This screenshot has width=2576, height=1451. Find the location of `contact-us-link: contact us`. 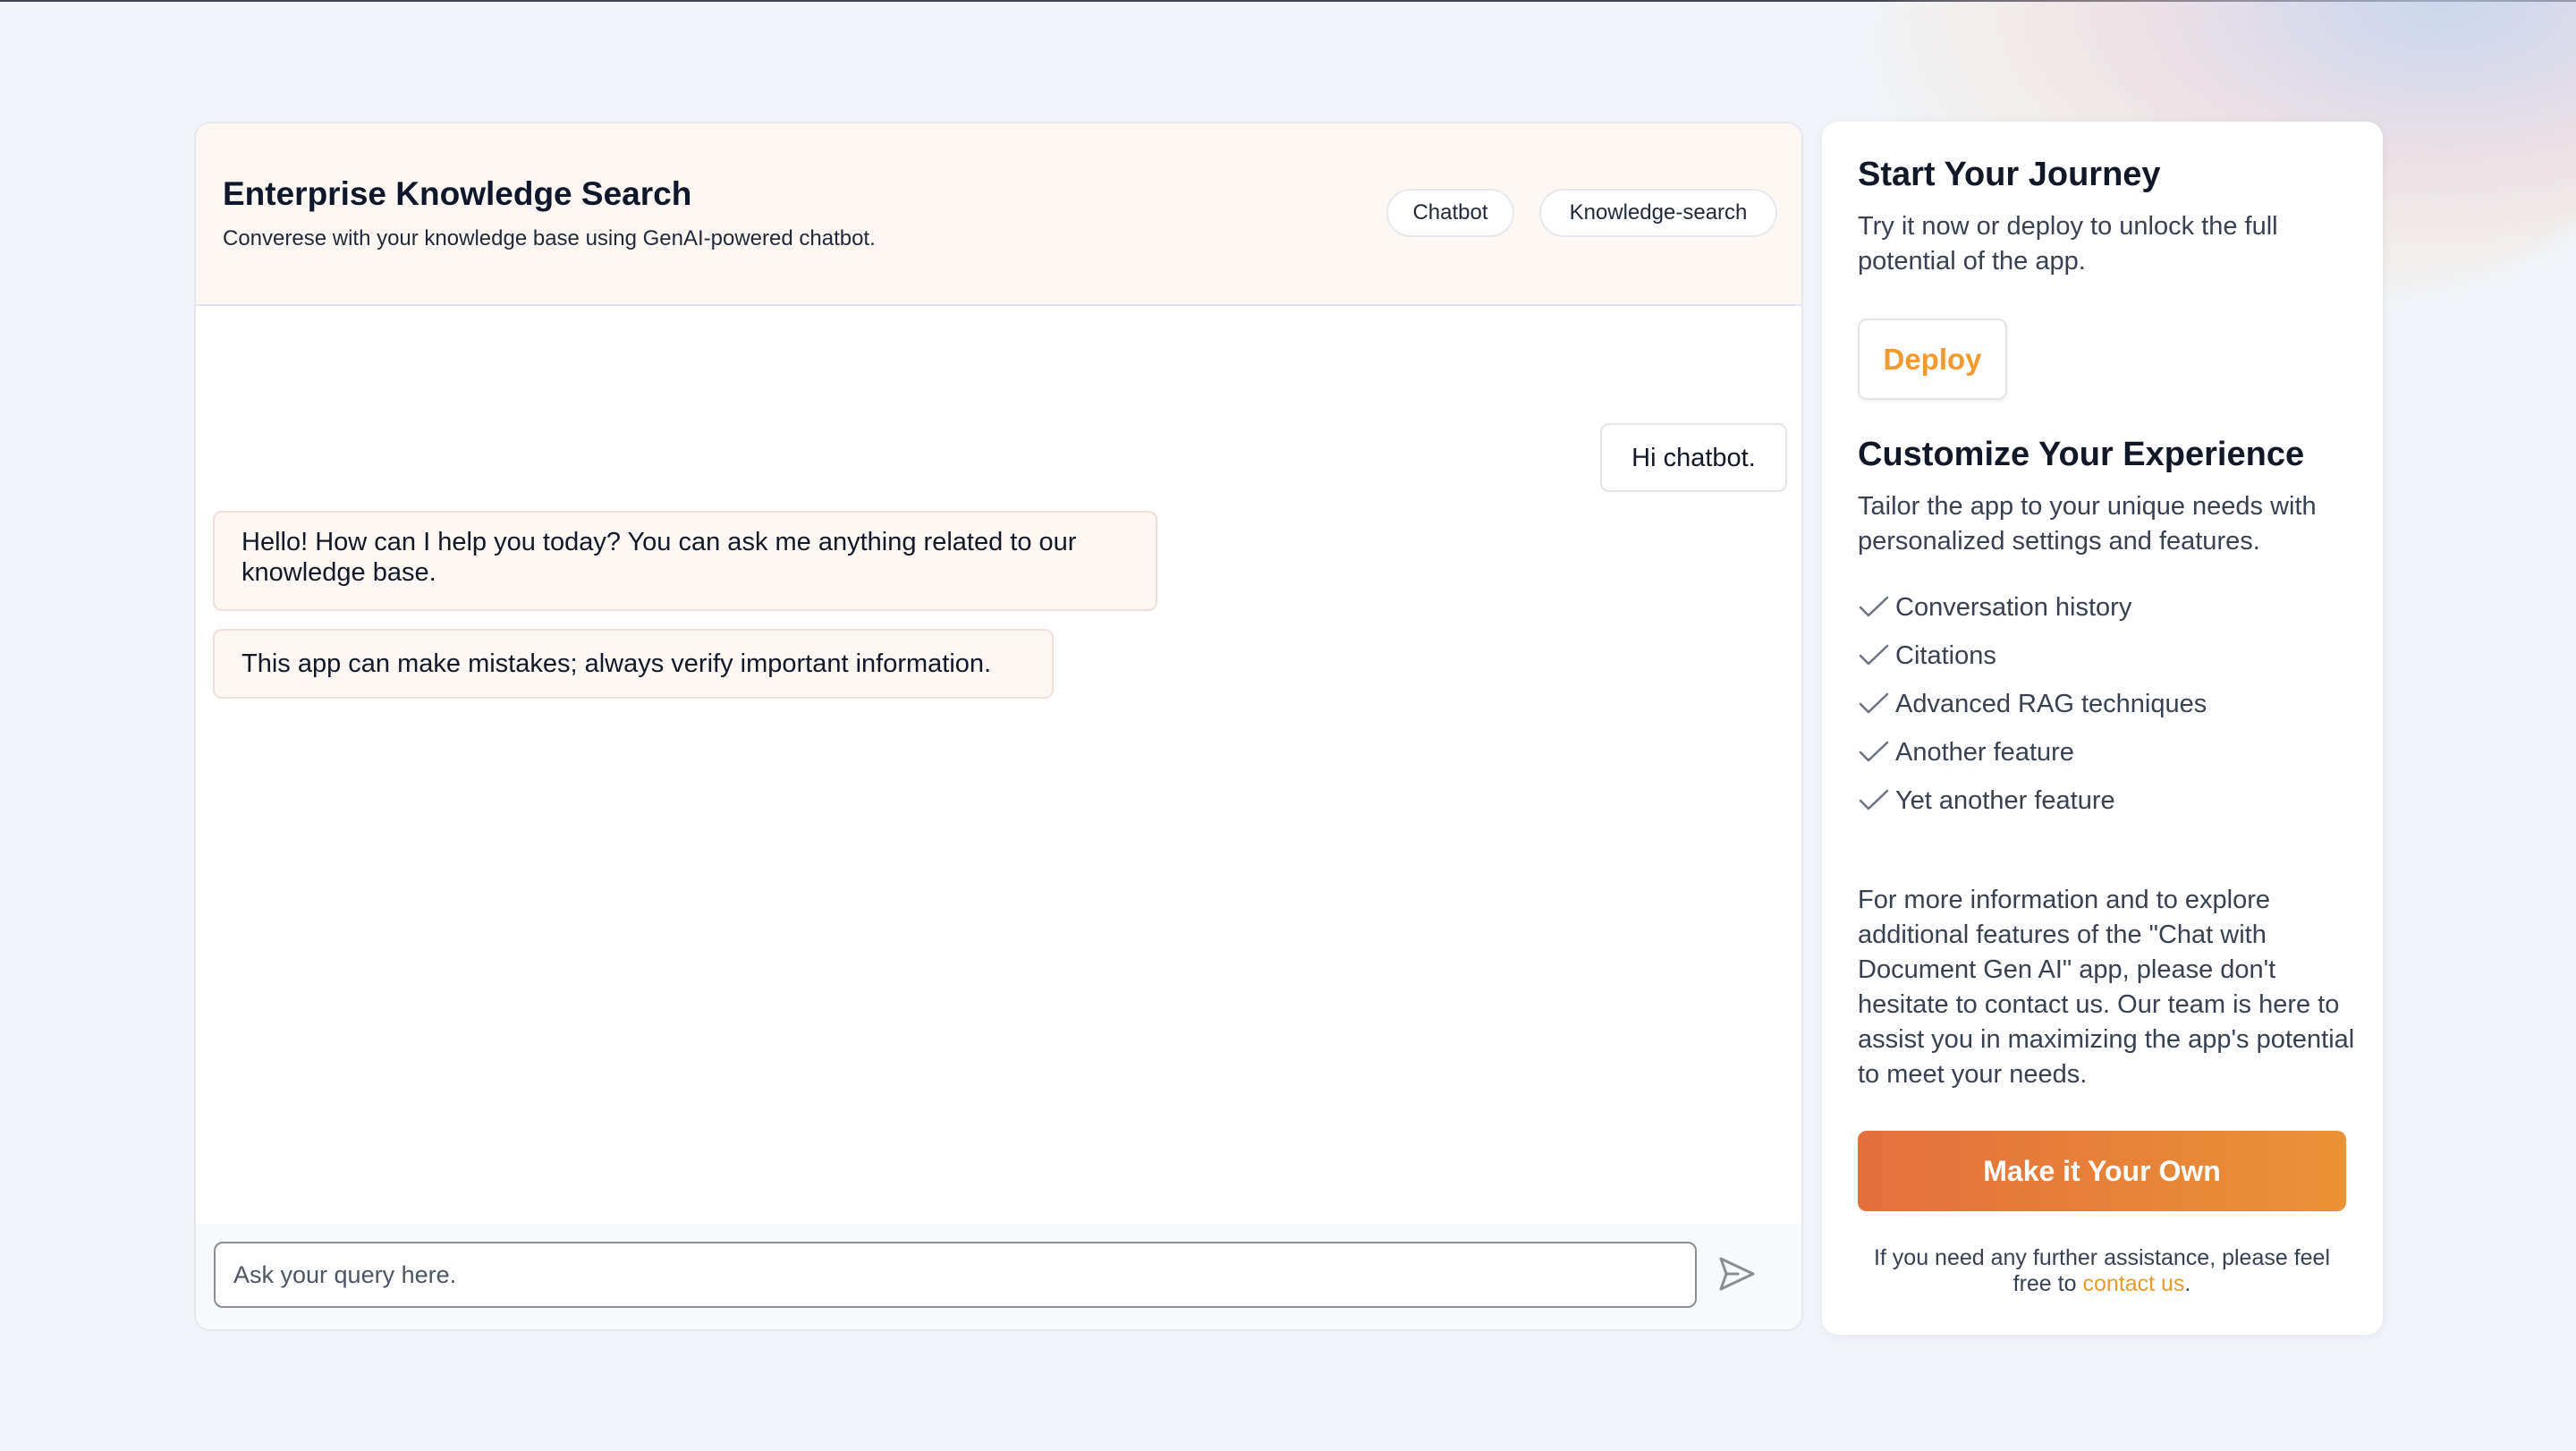

contact-us-link: contact us is located at coordinates (2133, 1283).